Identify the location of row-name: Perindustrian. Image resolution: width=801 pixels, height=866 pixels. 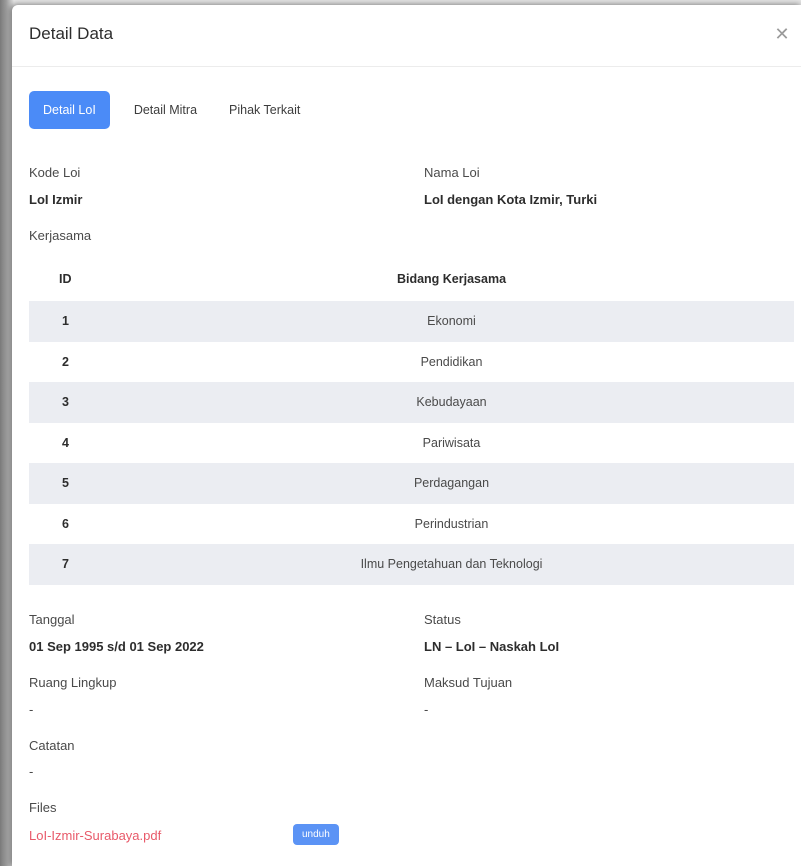
(451, 523).